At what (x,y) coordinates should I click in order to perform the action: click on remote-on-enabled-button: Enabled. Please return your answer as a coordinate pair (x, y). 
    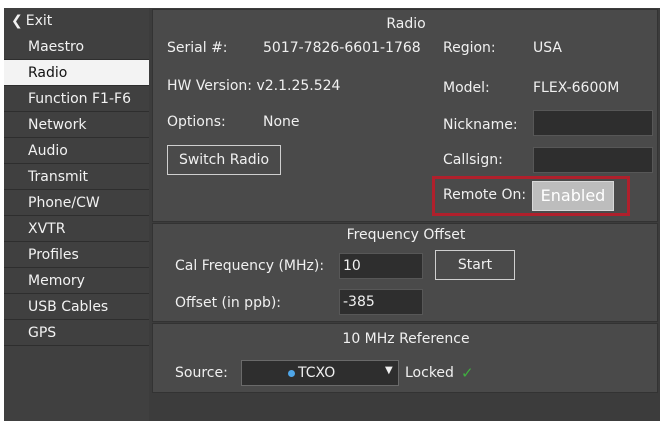
    Looking at the image, I should click on (573, 196).